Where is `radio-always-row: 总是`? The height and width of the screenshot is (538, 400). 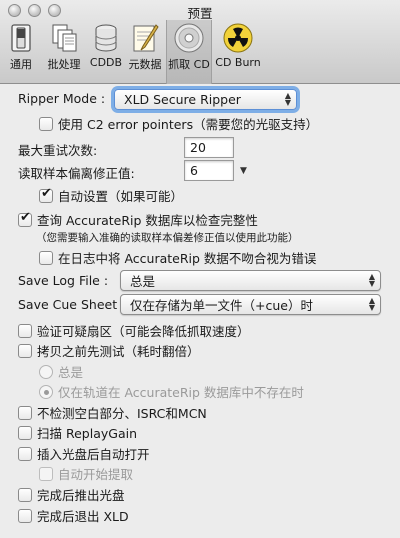
radio-always-row: 总是 is located at coordinates (61, 371).